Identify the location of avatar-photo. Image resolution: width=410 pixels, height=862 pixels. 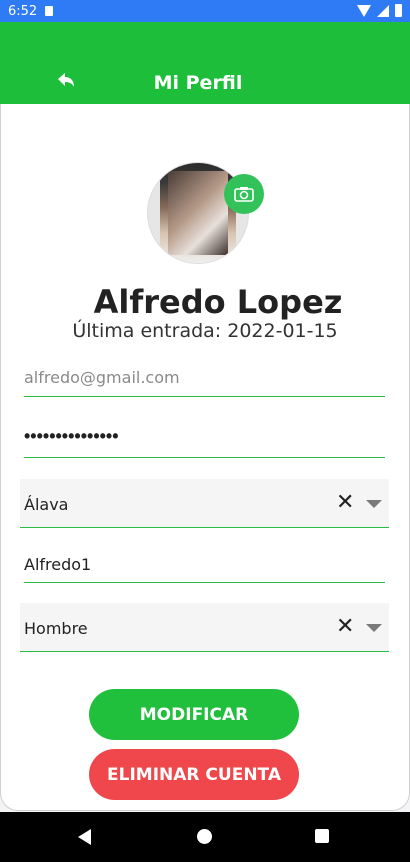
(198, 213).